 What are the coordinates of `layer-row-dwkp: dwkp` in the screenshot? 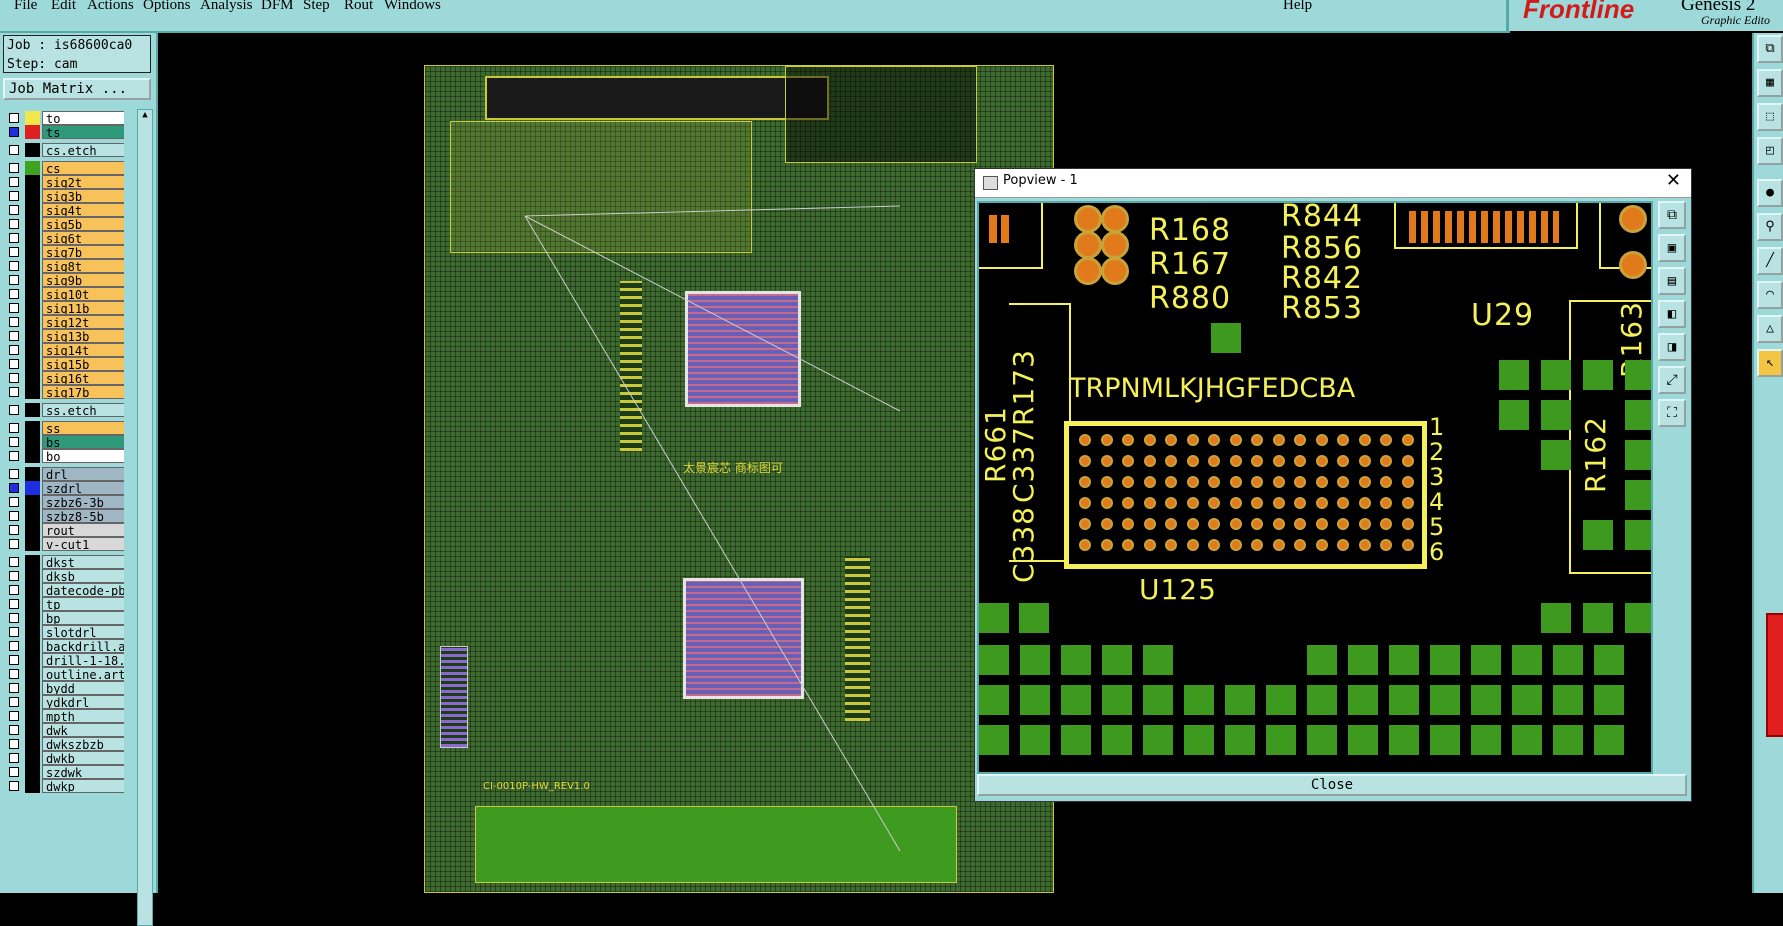 It's located at (65, 786).